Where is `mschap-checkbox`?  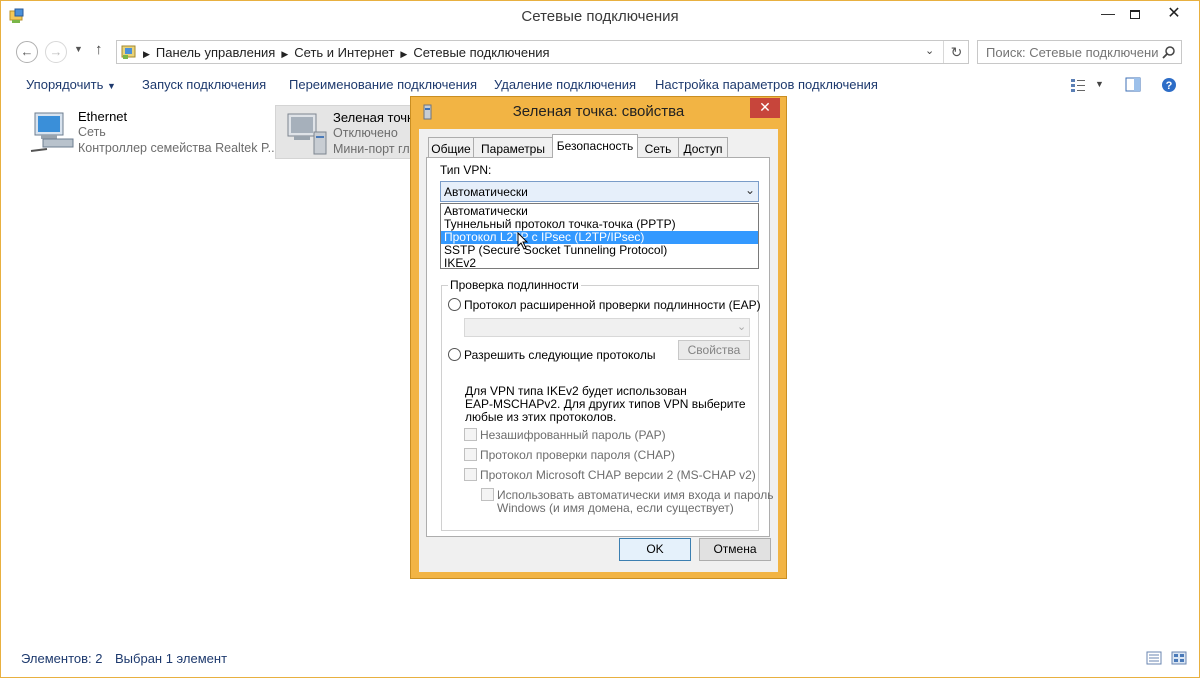 mschap-checkbox is located at coordinates (470, 474).